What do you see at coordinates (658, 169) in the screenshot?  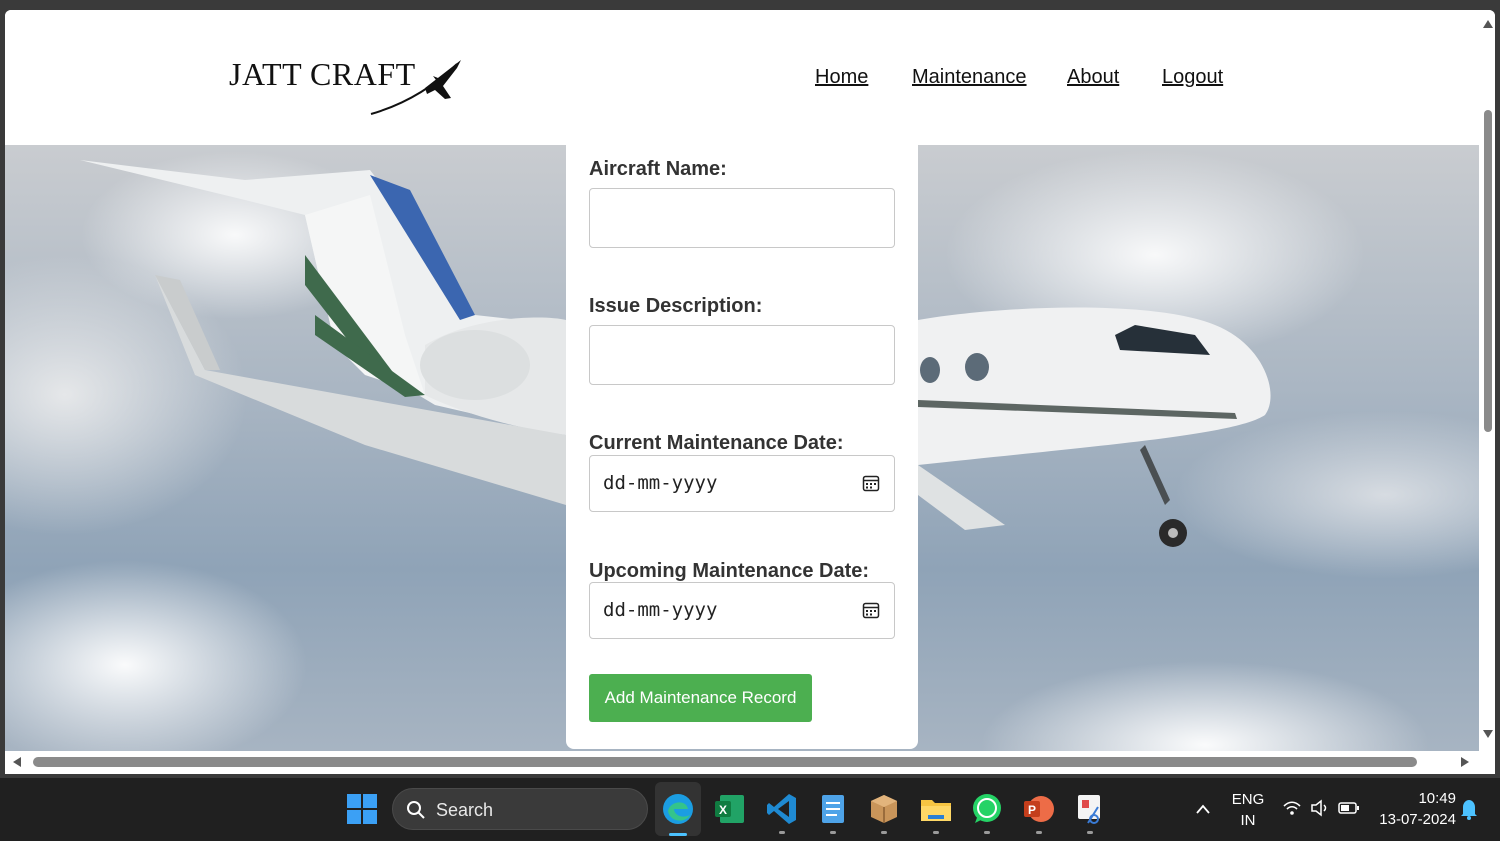 I see `aircraft-name-label: Aircraft Name:` at bounding box center [658, 169].